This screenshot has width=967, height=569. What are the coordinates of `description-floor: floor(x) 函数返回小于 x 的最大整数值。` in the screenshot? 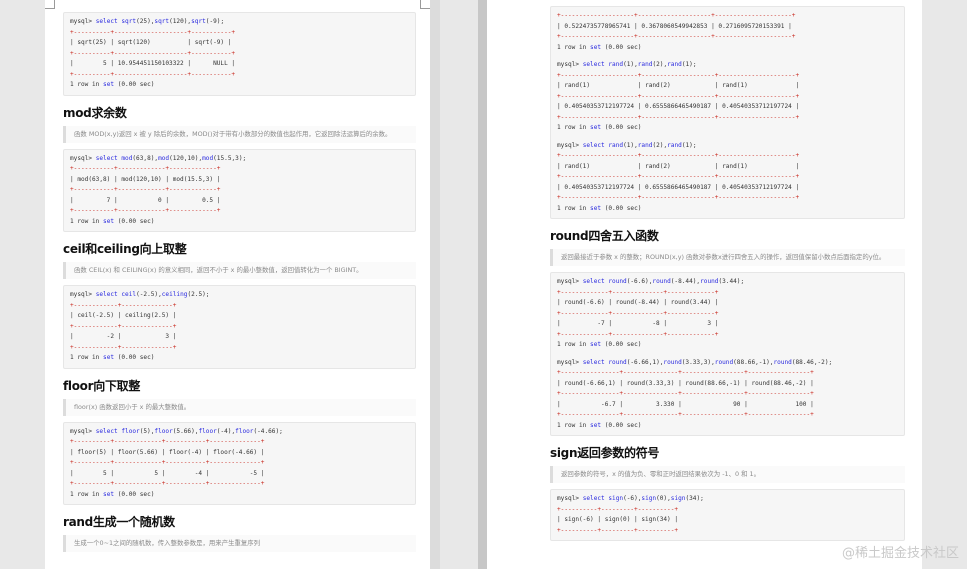 It's located at (239, 407).